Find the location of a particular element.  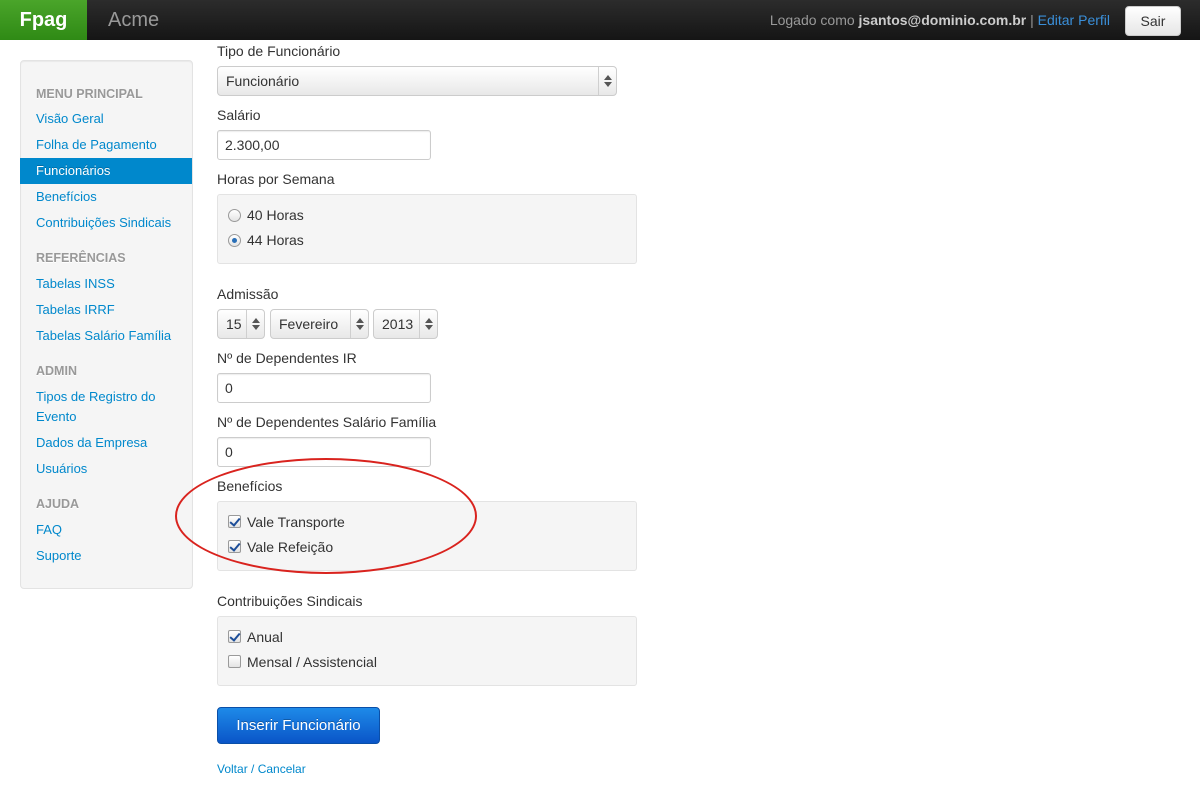

sidebar-item-faq: FAQ is located at coordinates (111, 530).